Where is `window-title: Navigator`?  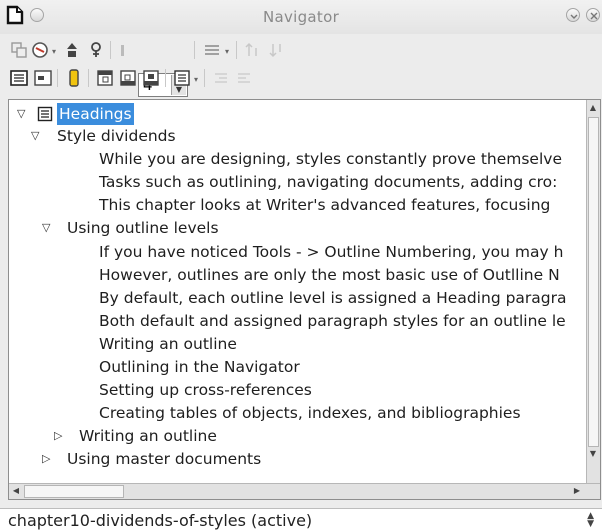 window-title: Navigator is located at coordinates (301, 17).